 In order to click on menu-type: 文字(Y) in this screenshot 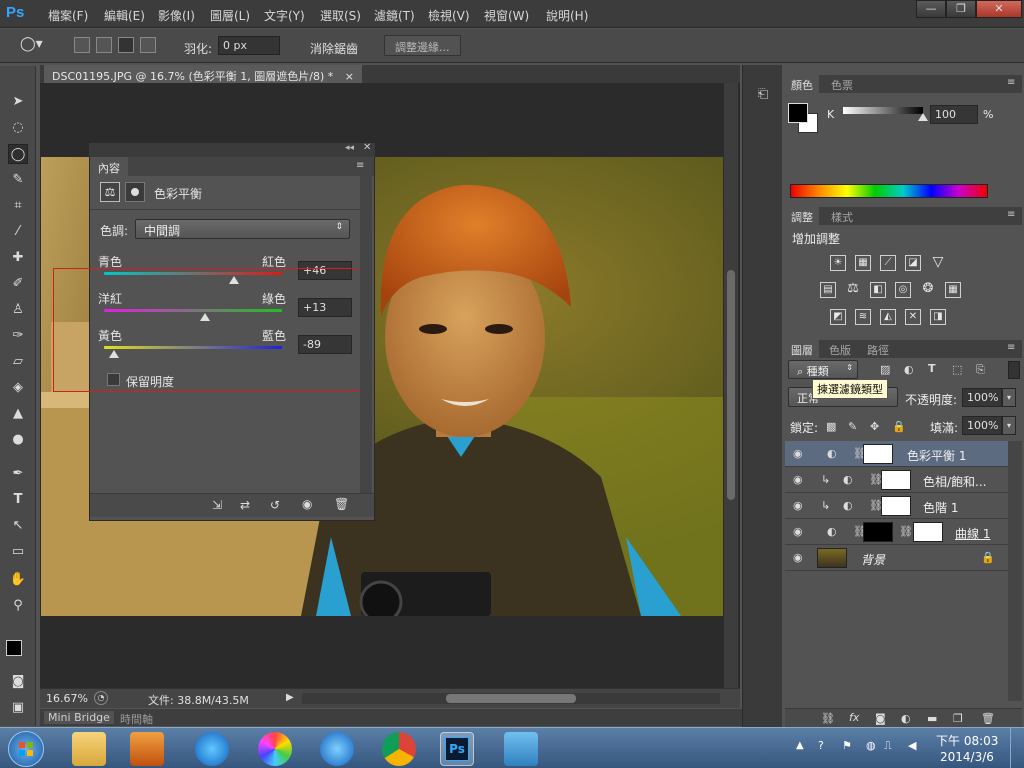, I will do `click(284, 15)`.